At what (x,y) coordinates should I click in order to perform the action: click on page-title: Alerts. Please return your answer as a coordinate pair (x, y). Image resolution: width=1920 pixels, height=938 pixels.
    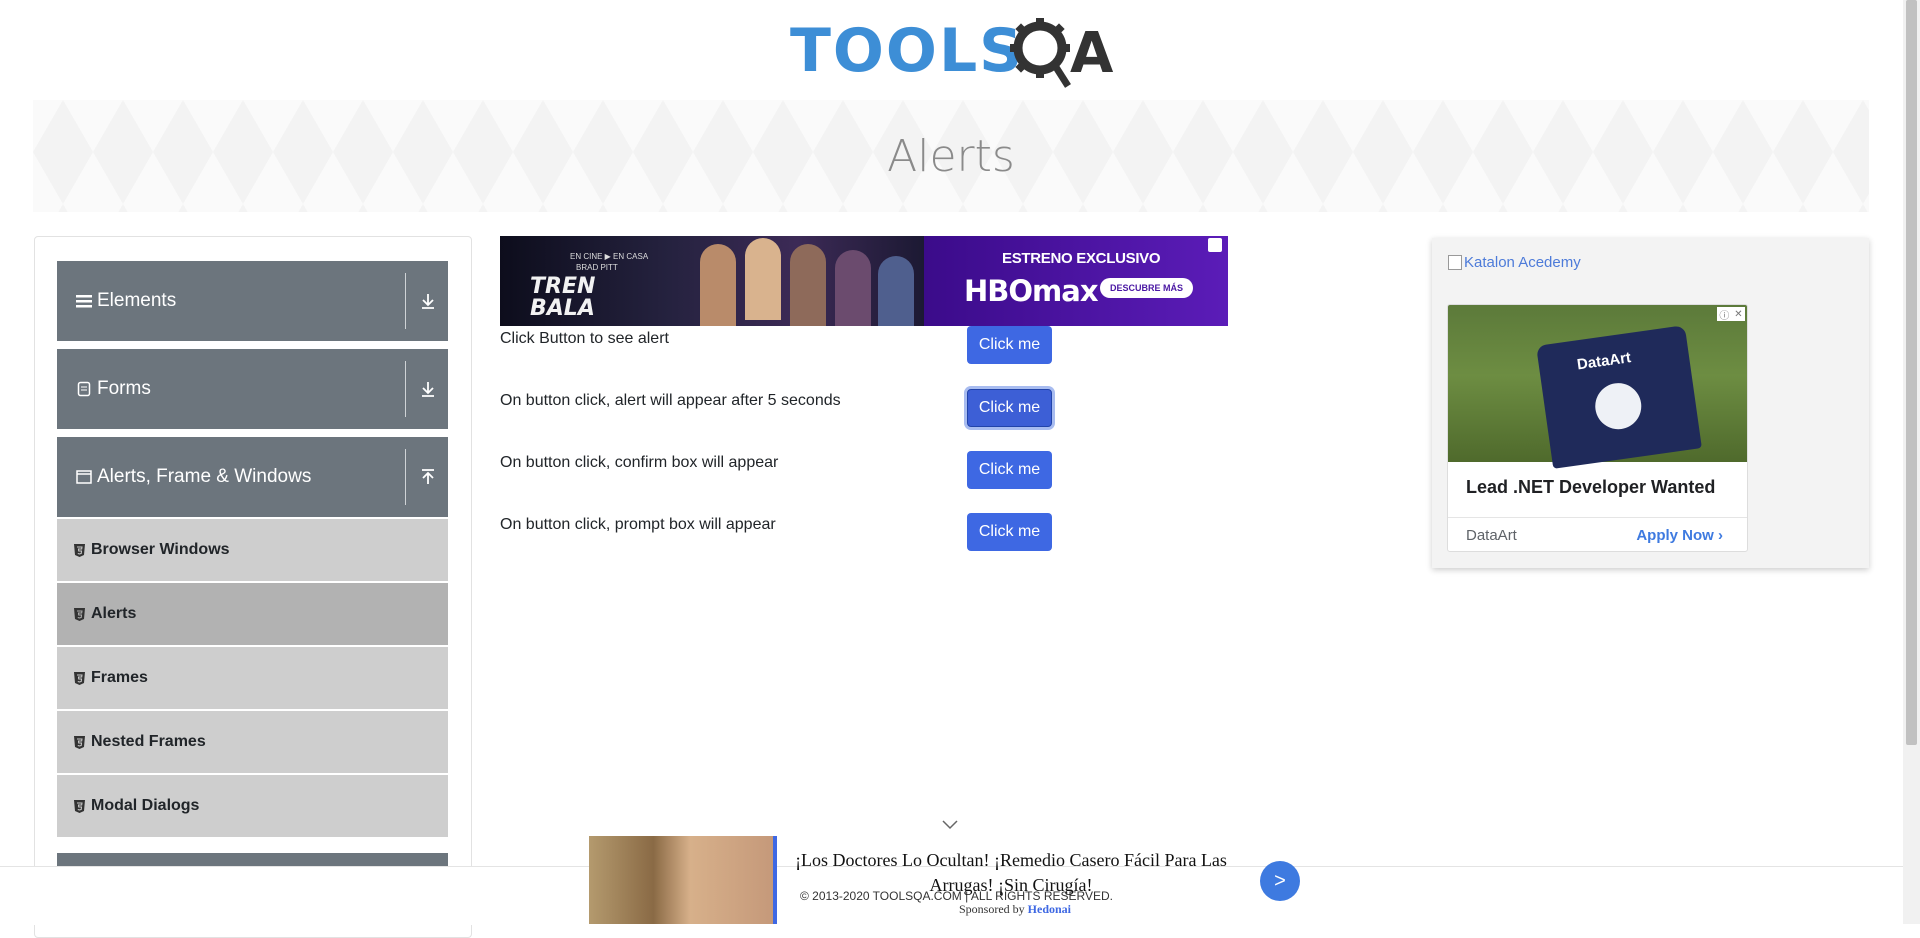
    Looking at the image, I should click on (951, 156).